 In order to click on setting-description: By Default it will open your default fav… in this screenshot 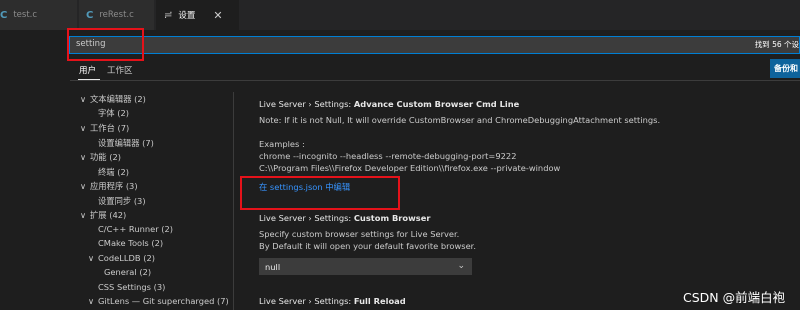, I will do `click(367, 246)`.